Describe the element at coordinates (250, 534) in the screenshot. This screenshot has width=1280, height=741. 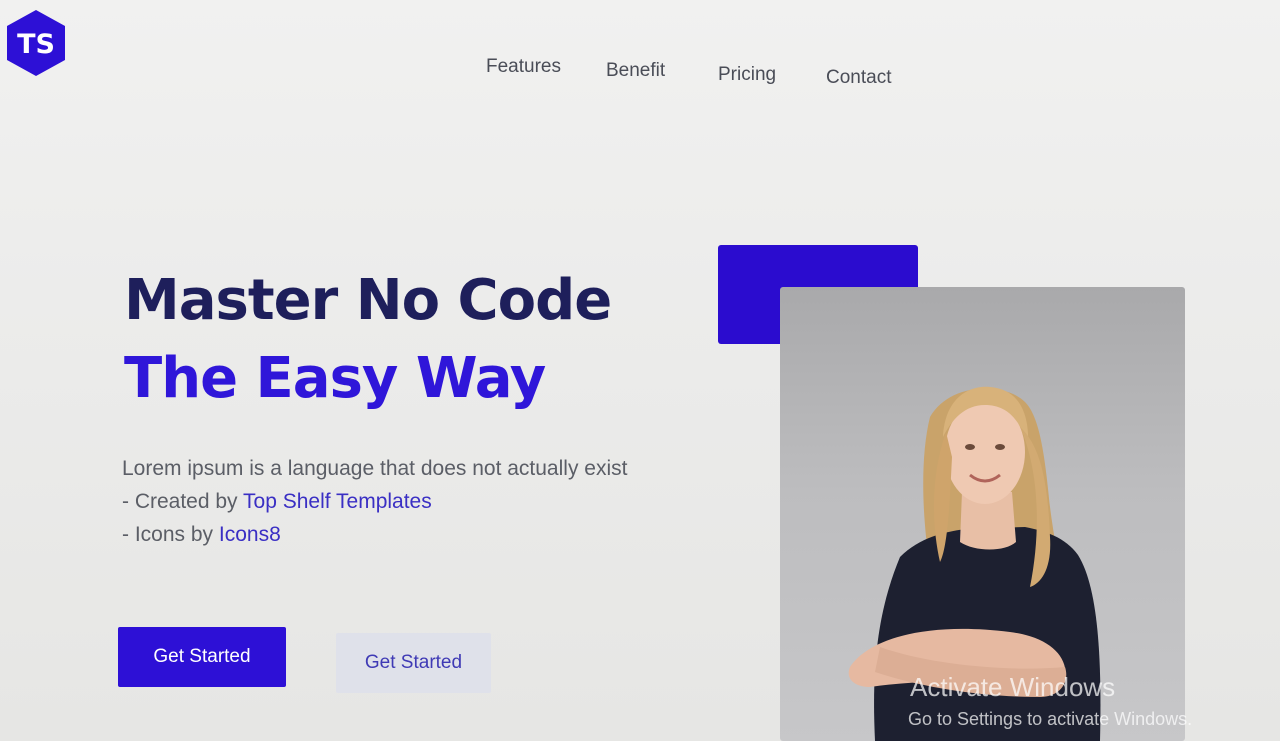
I see `icons8-link: Icons8` at that location.